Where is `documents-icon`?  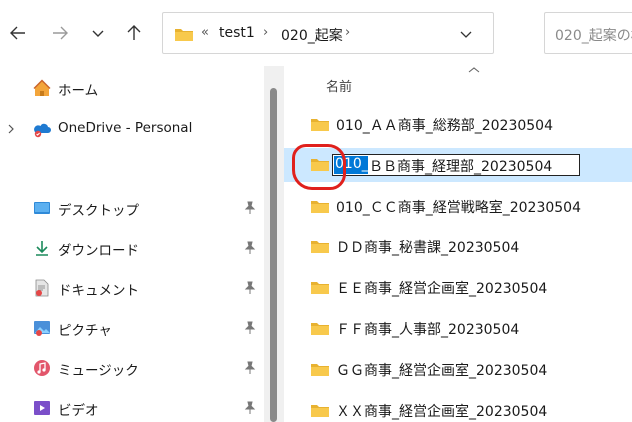
documents-icon is located at coordinates (42, 288).